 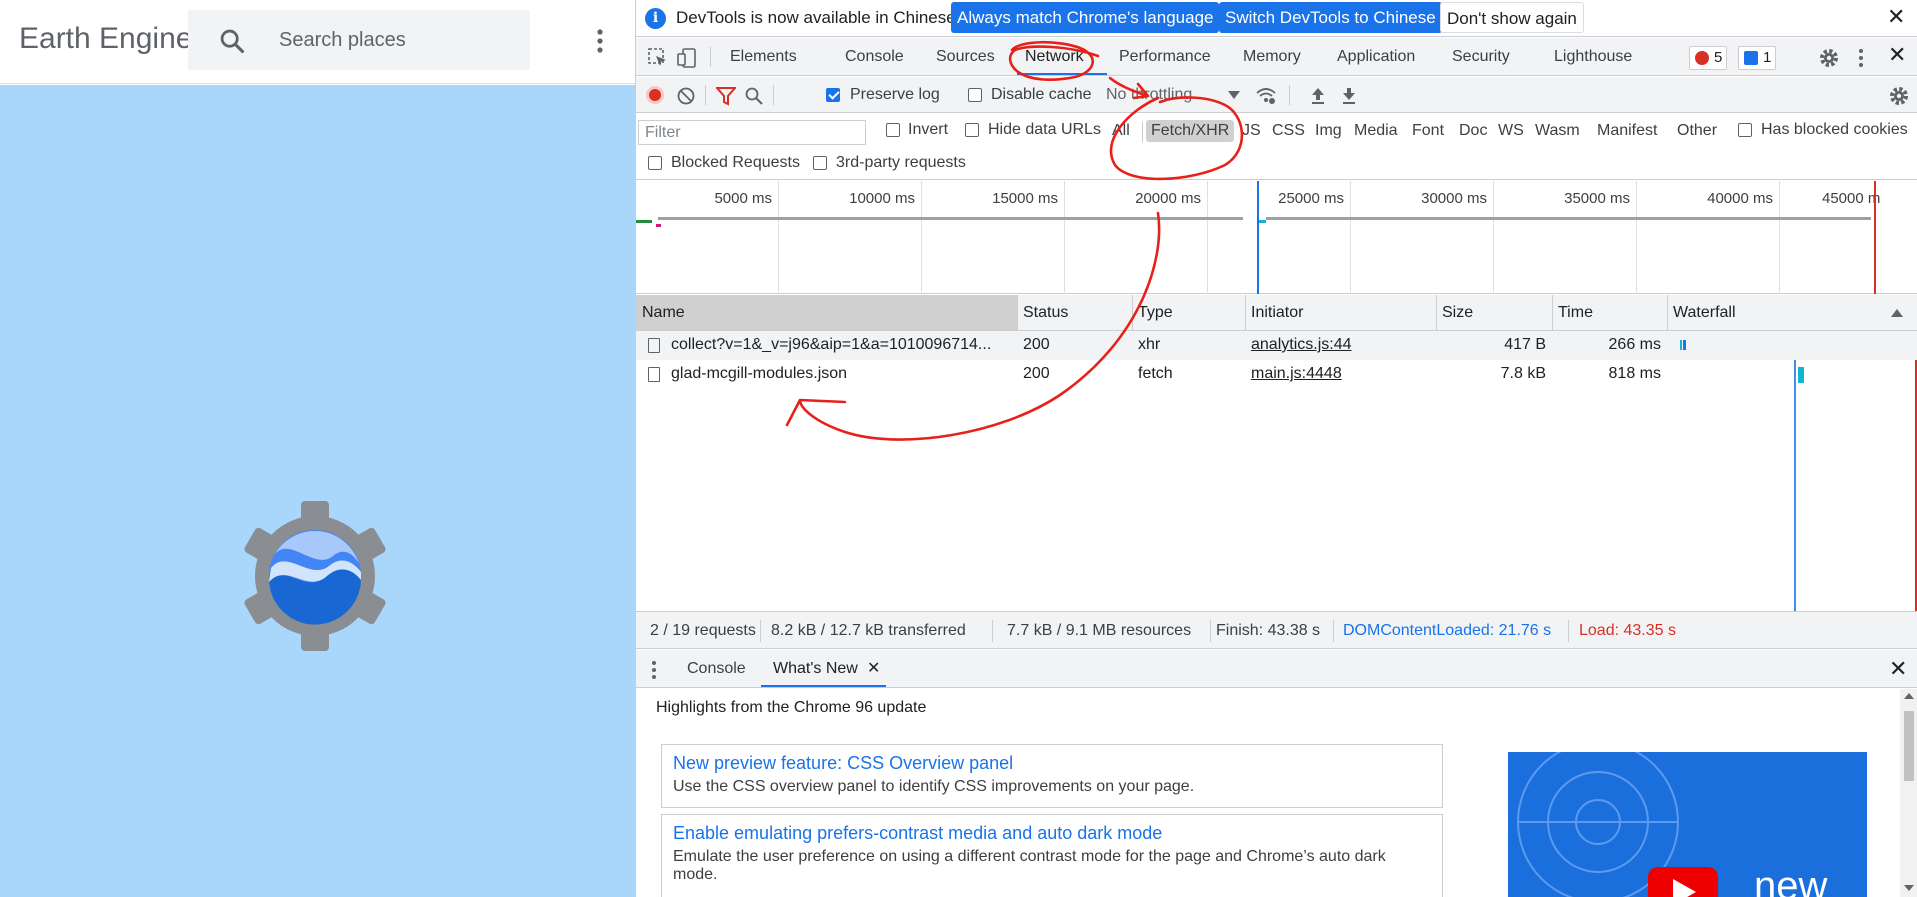 What do you see at coordinates (893, 130) in the screenshot?
I see `invert-checkbox` at bounding box center [893, 130].